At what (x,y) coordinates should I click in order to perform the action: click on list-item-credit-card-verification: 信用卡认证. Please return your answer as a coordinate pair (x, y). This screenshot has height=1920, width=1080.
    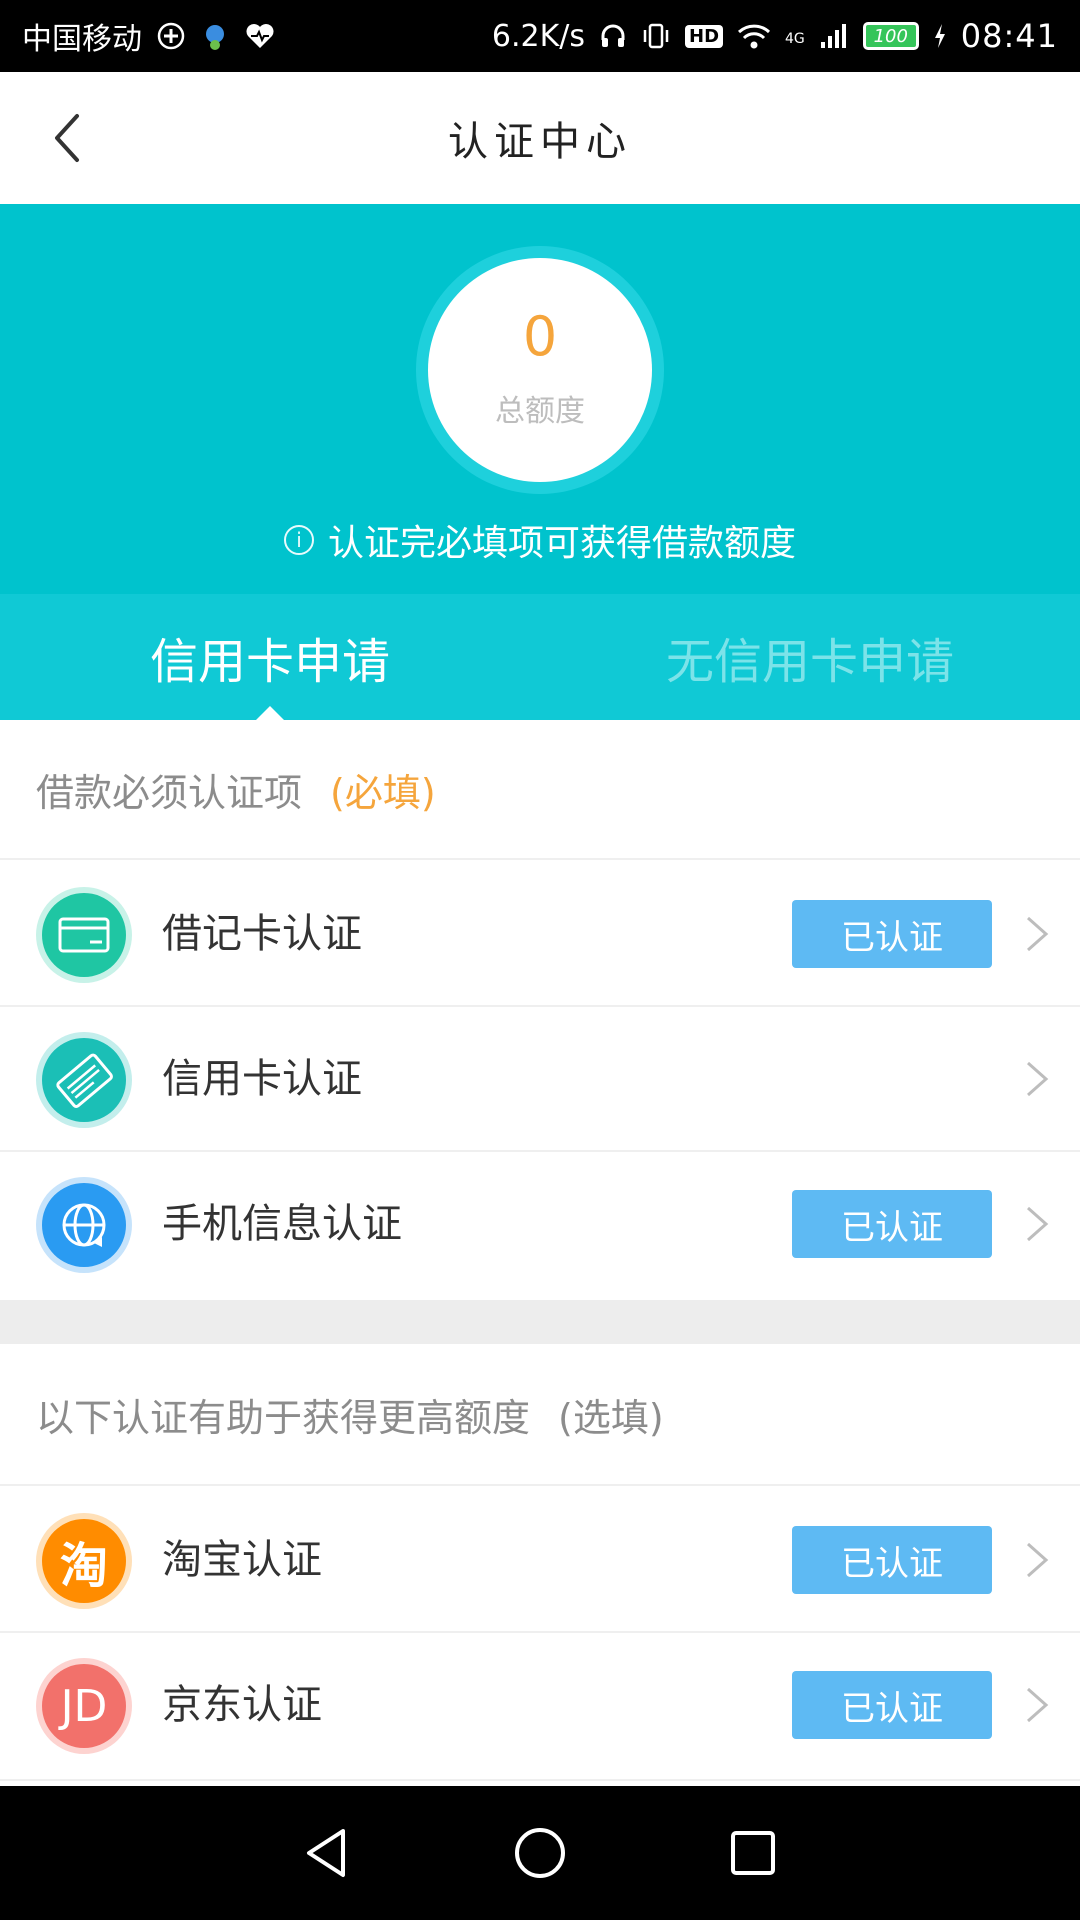
    Looking at the image, I should click on (540, 1079).